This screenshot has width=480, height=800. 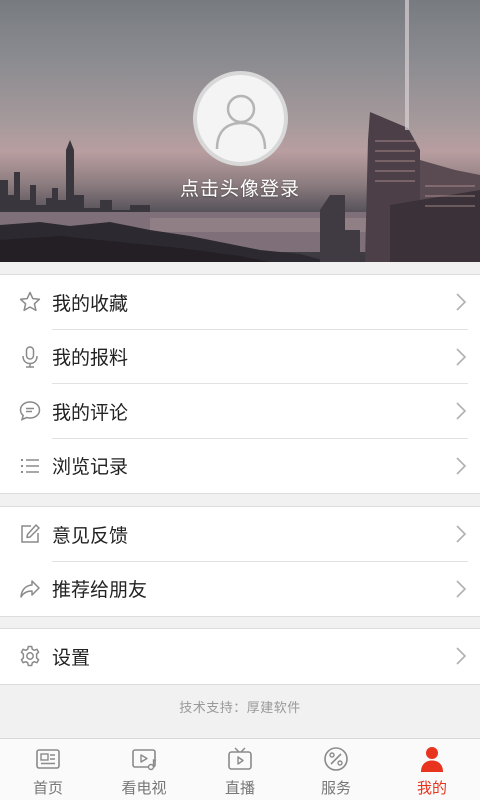 I want to click on tab-home: 首页, so click(x=48, y=769).